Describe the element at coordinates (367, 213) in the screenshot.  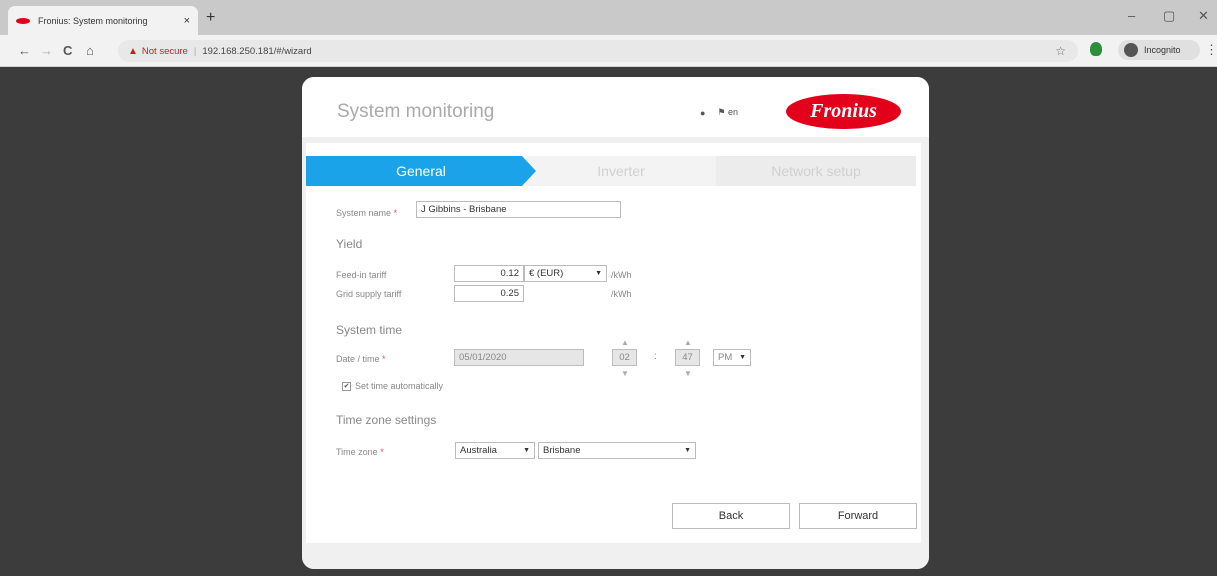
I see `system-name-label: System name *` at that location.